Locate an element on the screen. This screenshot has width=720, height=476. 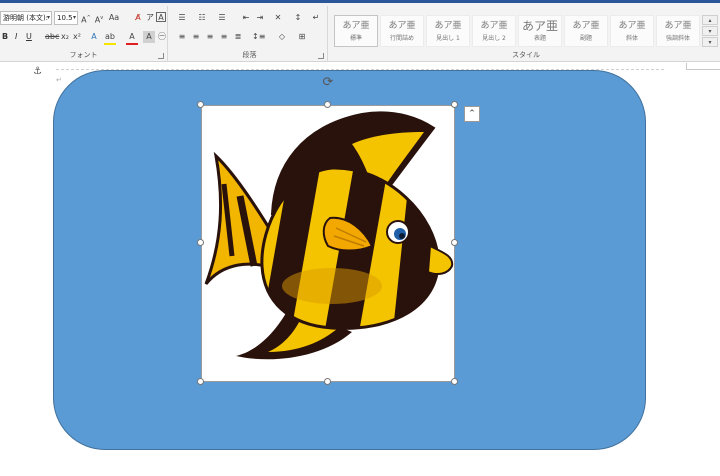
multilevel-list-icon: ☰ is located at coordinates (222, 18).